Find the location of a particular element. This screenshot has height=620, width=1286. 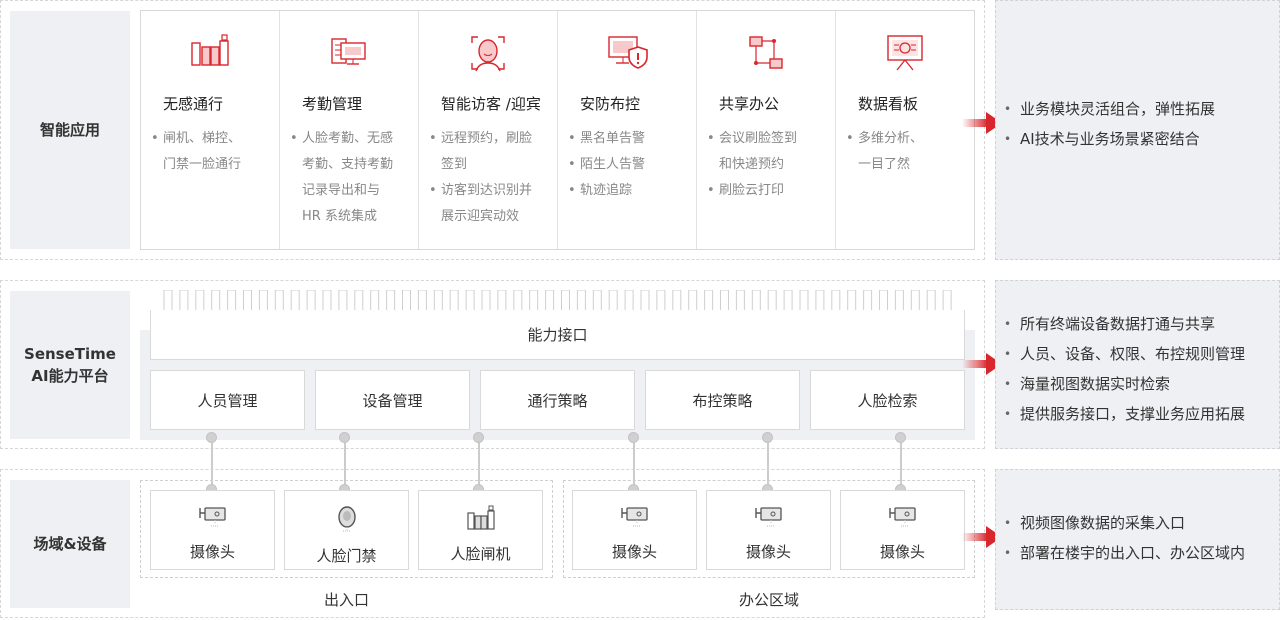

office-zone-label: 办公区域 is located at coordinates (768, 600).